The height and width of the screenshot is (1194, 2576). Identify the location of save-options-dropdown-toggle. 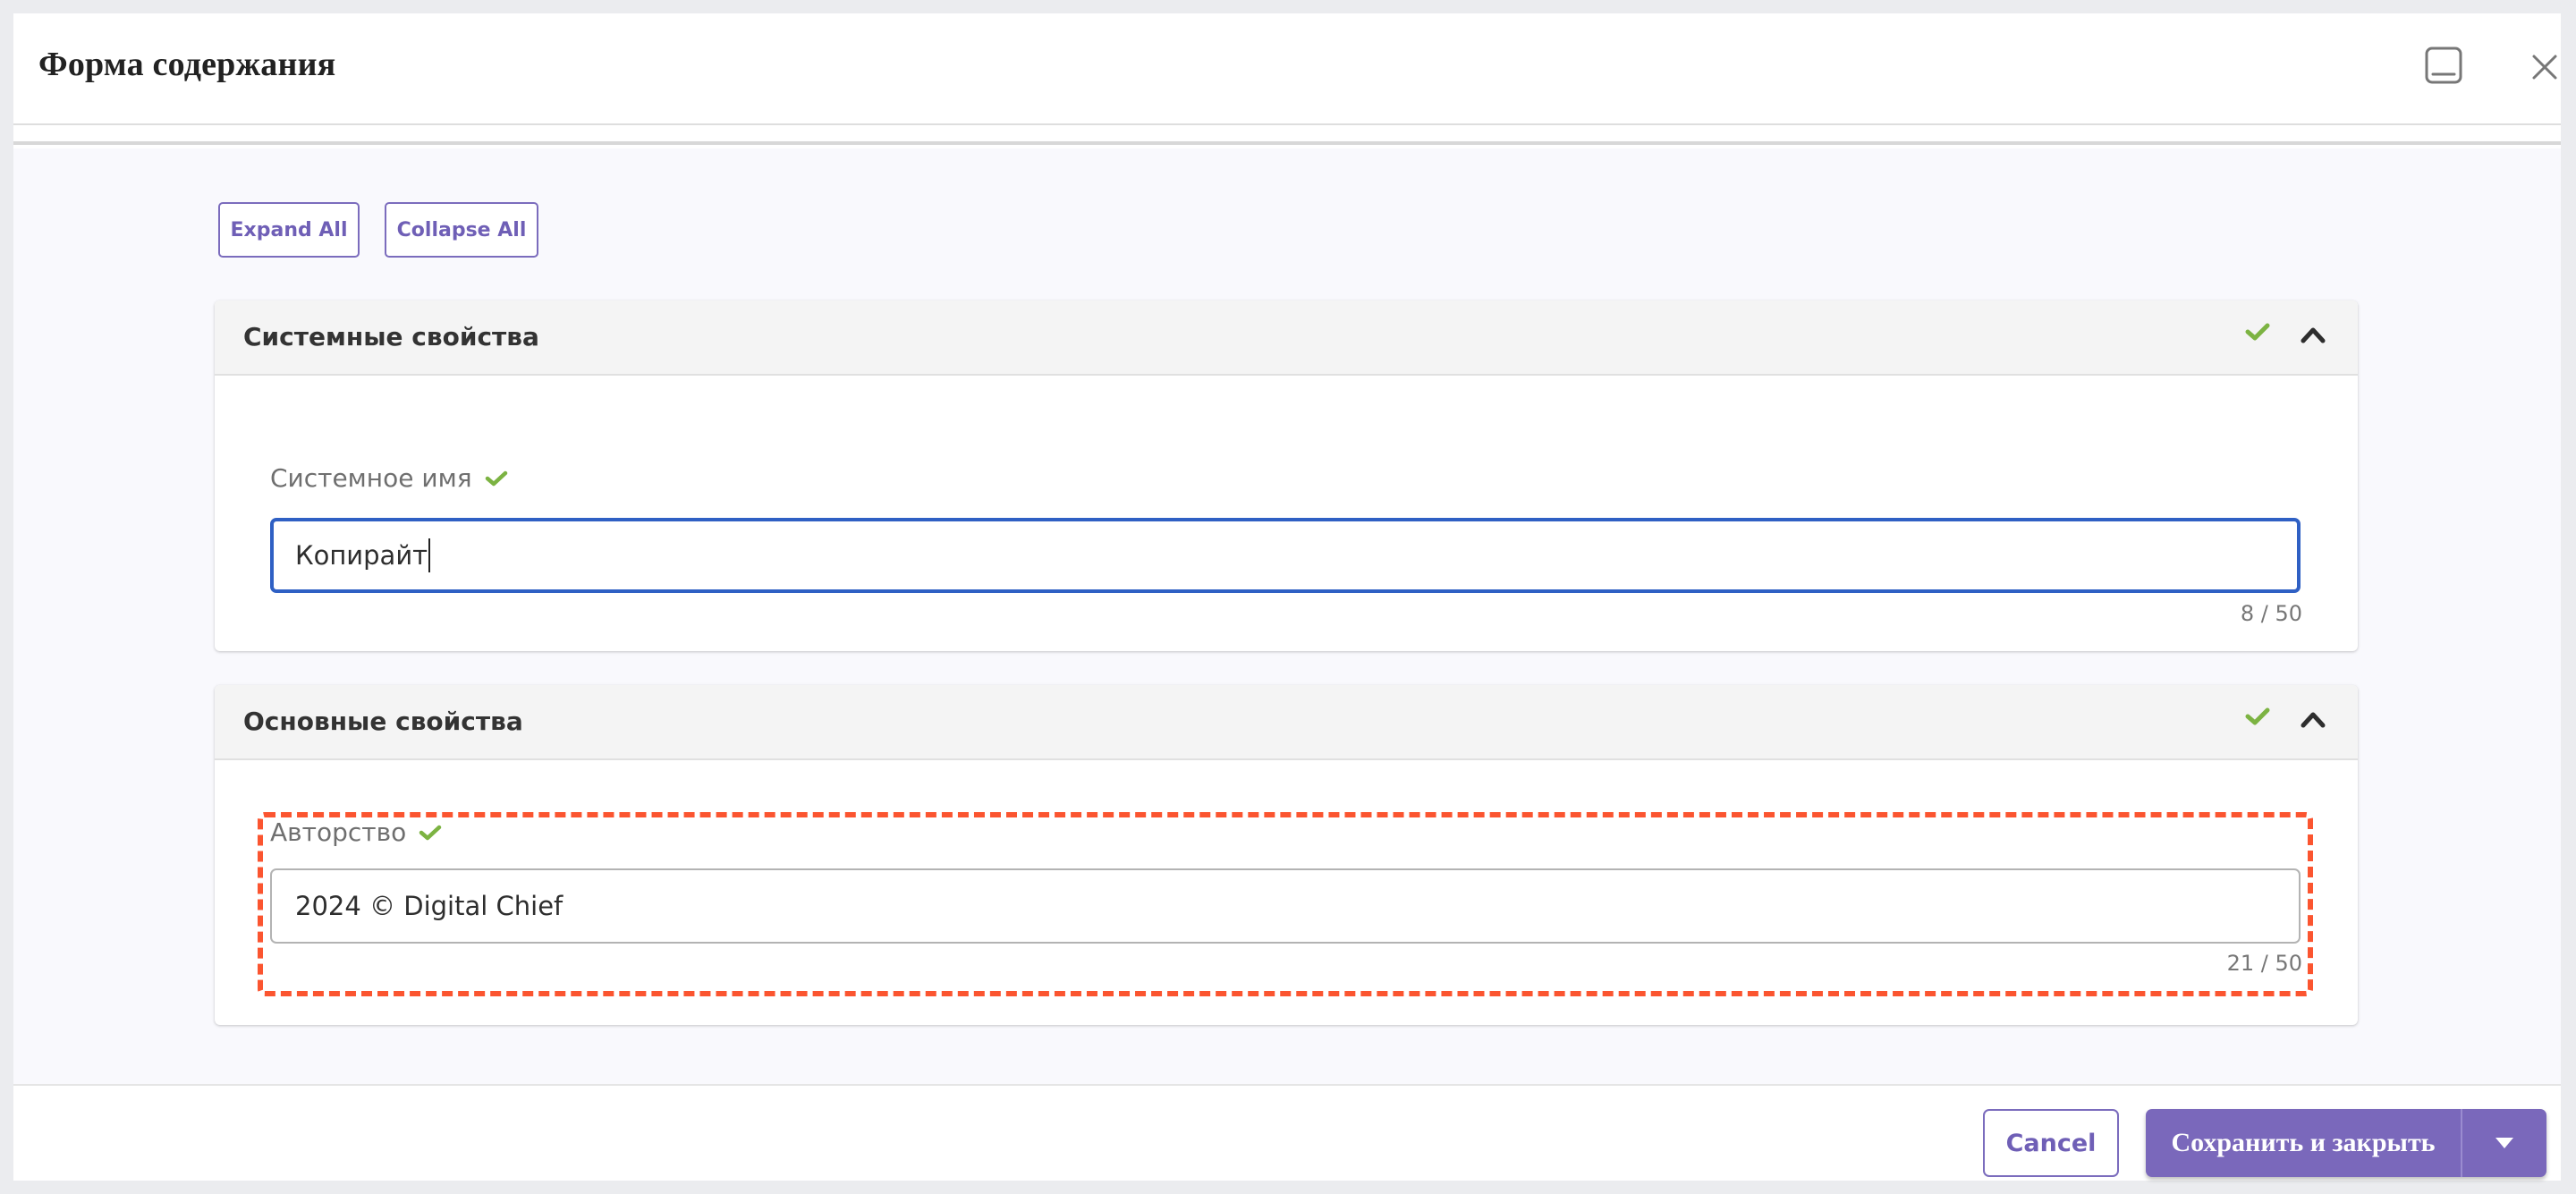
(2504, 1143).